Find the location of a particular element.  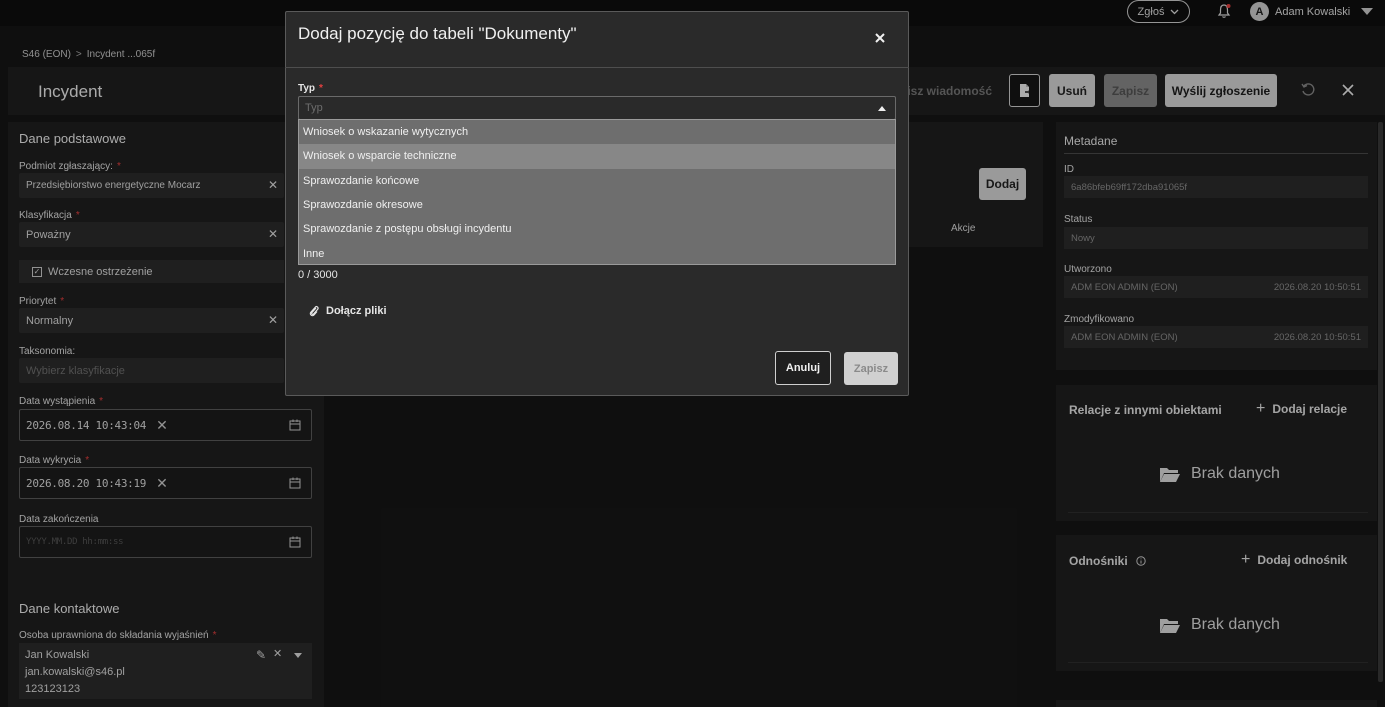

char-counter: 0 / 3000 is located at coordinates (318, 275).